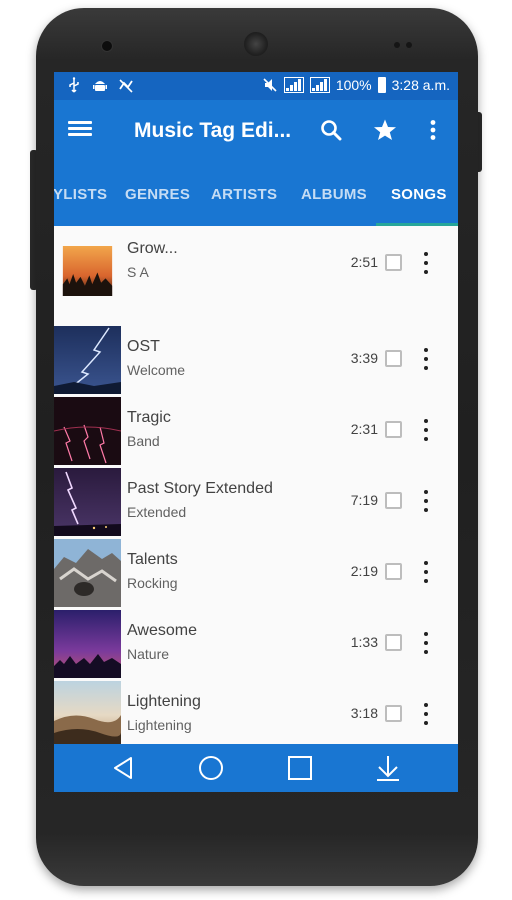  Describe the element at coordinates (419, 194) in the screenshot. I see `tab-songs: SONGS` at that location.